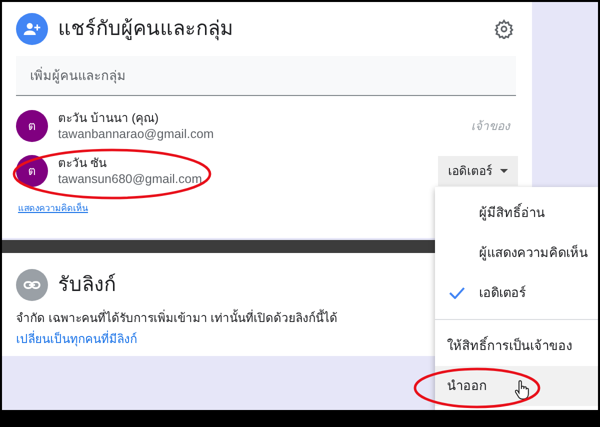 The width and height of the screenshot is (600, 427). I want to click on role-dropdown: เอดิเตอร์, so click(478, 171).